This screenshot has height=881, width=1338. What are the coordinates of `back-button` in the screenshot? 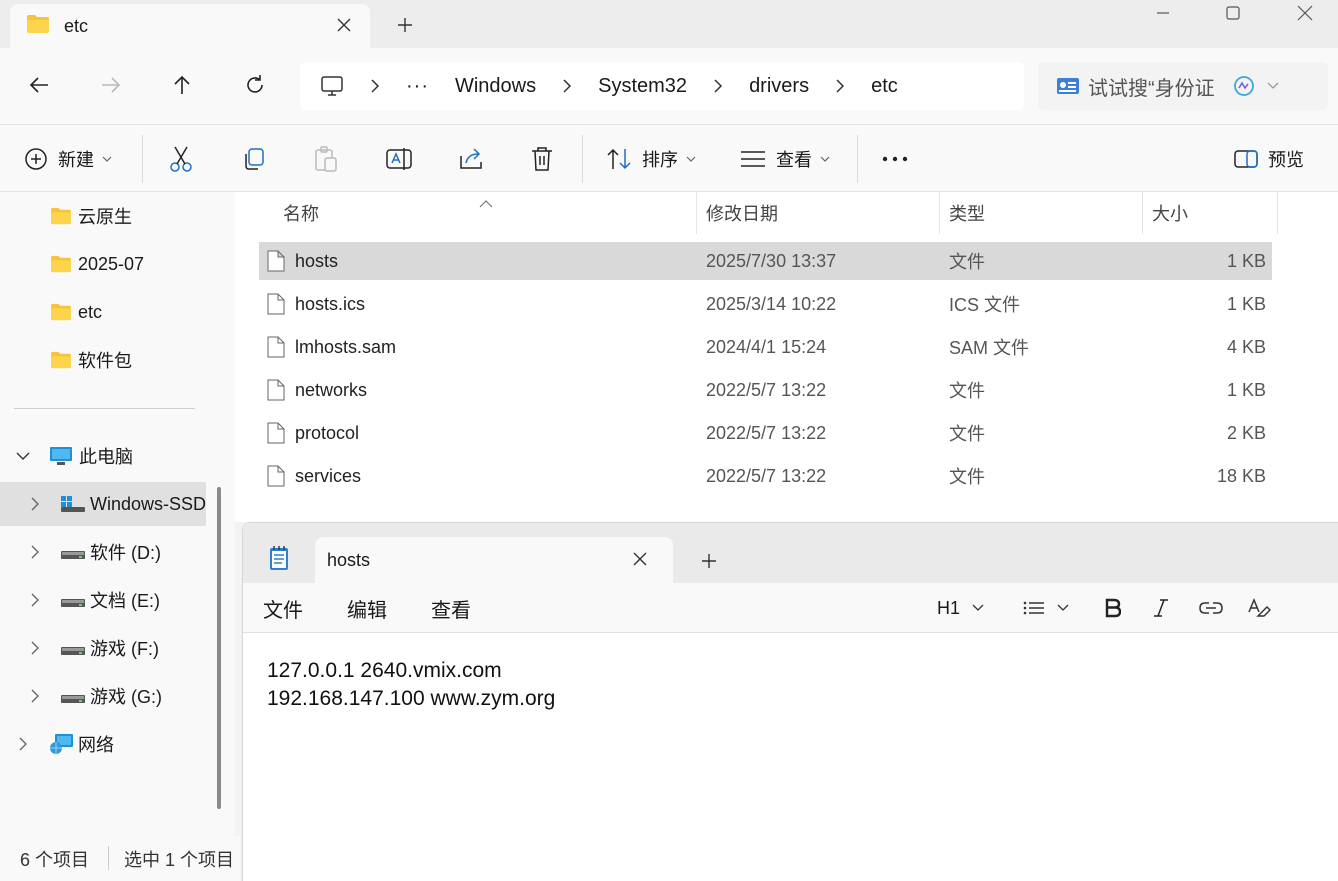 It's located at (39, 85).